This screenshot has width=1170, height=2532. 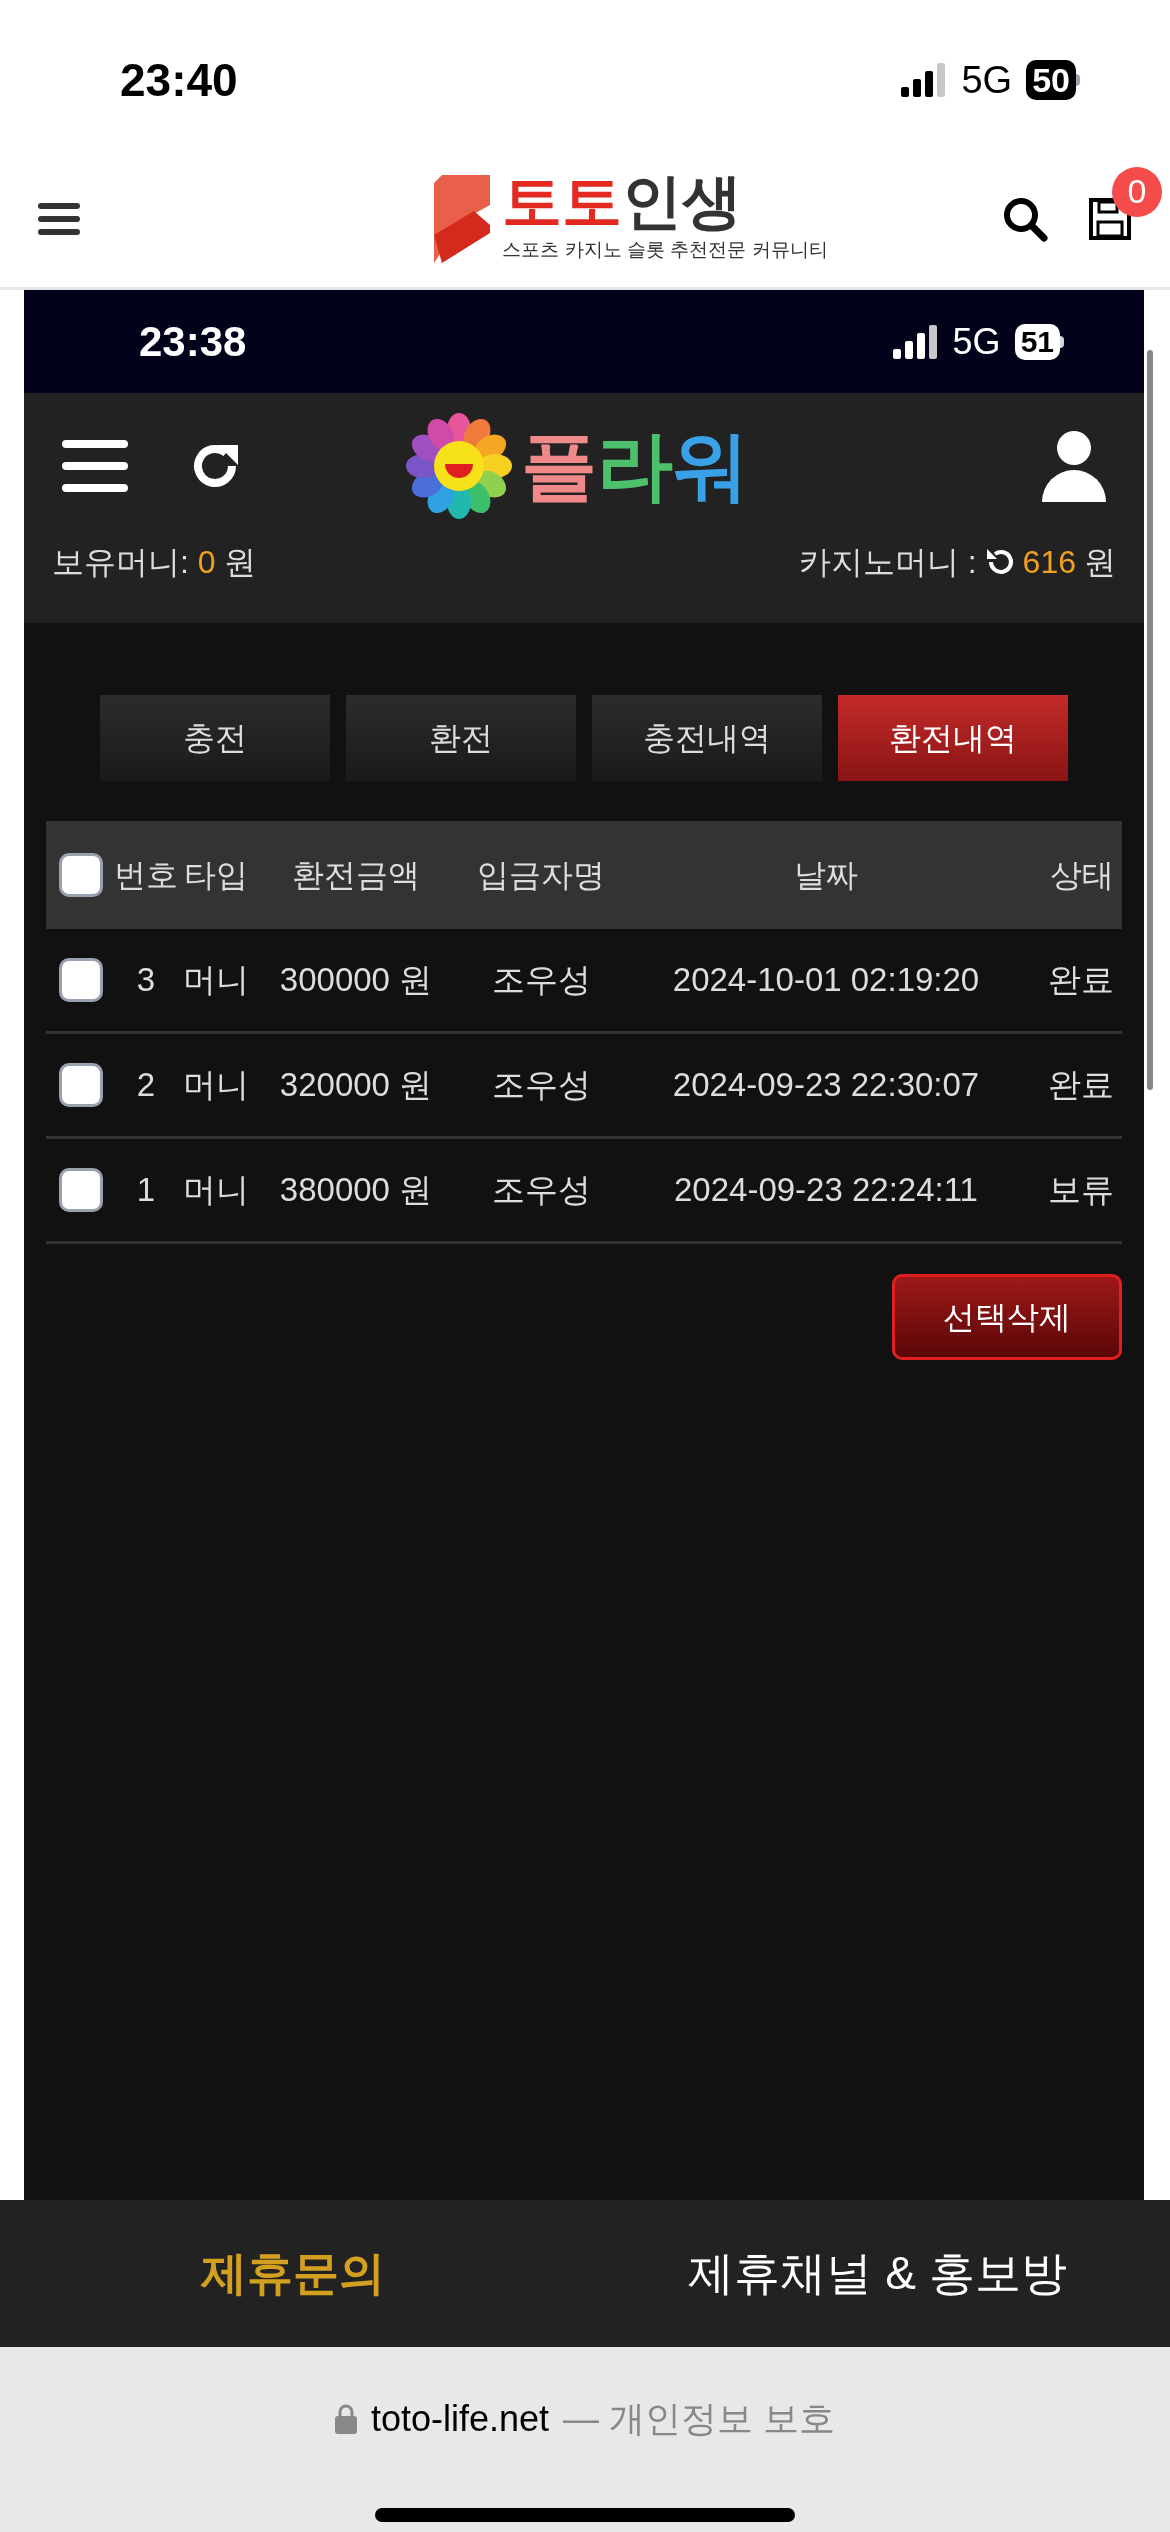 What do you see at coordinates (356, 1085) in the screenshot?
I see `table-cell-text: 320000 원` at bounding box center [356, 1085].